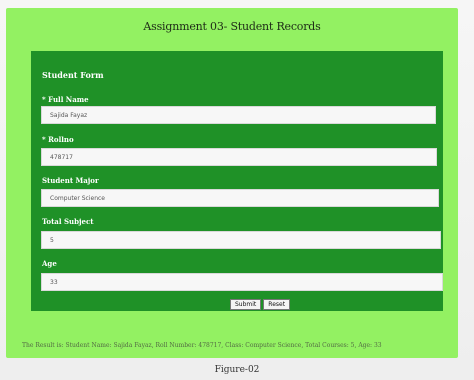  What do you see at coordinates (241, 240) in the screenshot?
I see `total-subject-input: 5` at bounding box center [241, 240].